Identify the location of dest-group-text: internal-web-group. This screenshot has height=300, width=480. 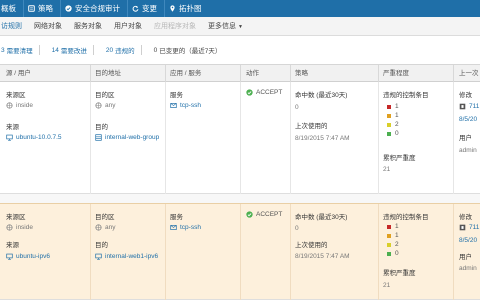
(132, 137).